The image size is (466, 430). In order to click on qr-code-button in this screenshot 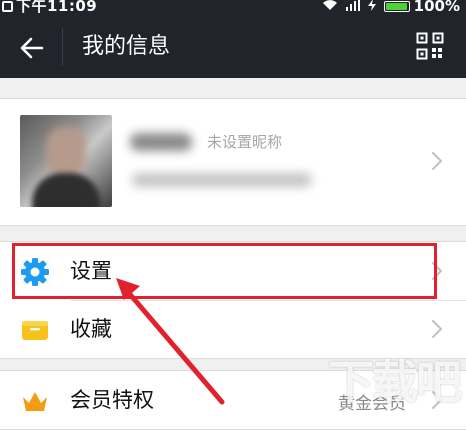, I will do `click(430, 46)`.